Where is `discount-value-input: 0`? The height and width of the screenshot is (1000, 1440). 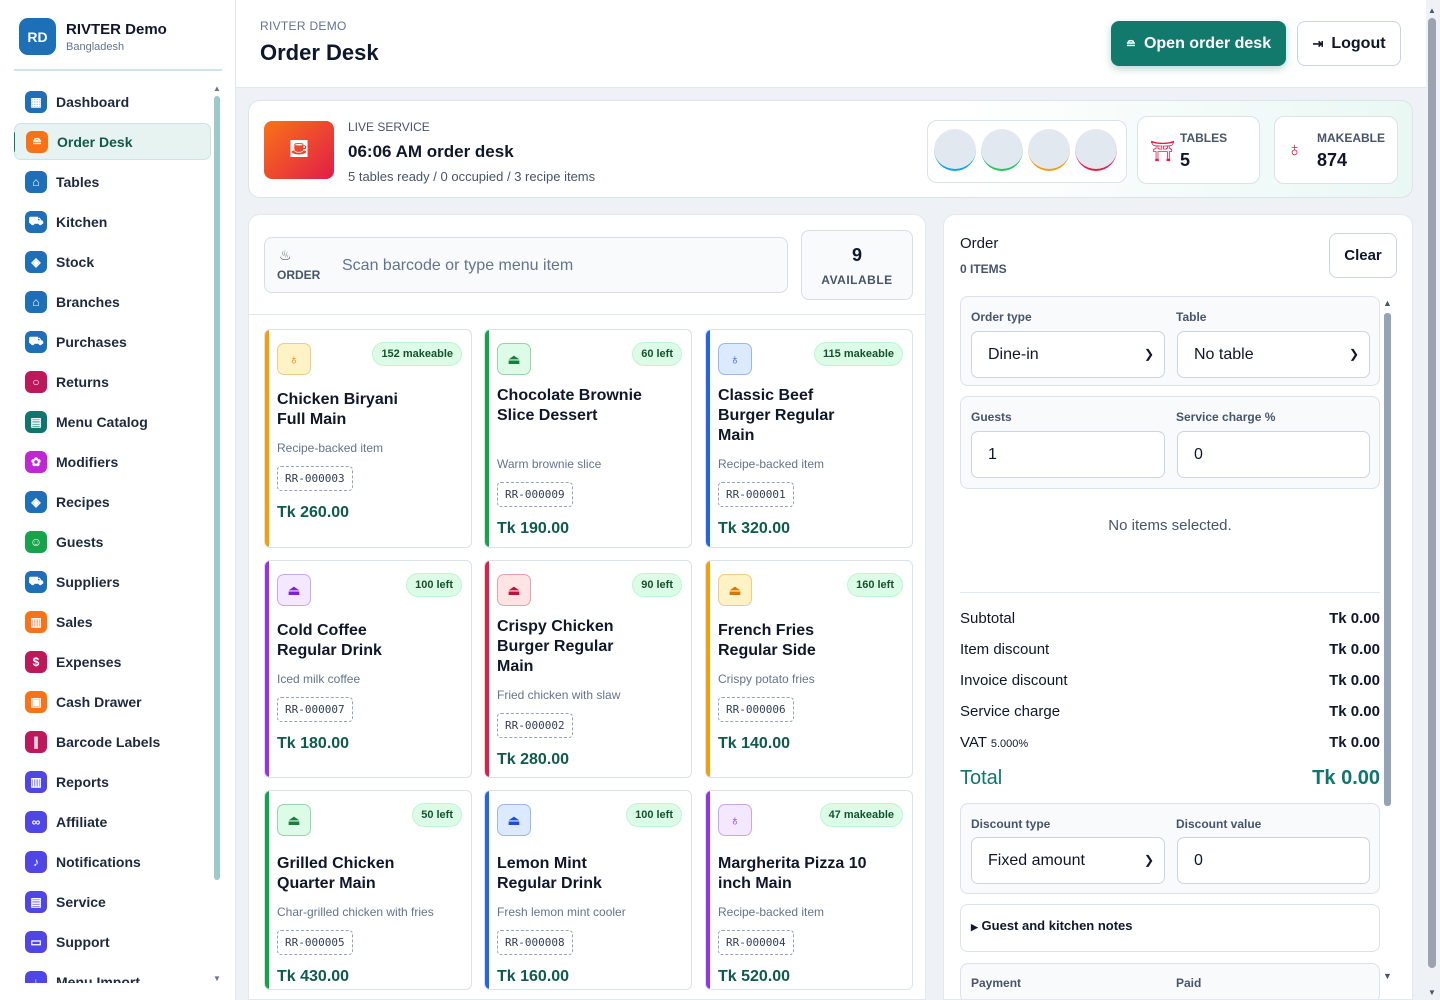 discount-value-input: 0 is located at coordinates (1273, 860).